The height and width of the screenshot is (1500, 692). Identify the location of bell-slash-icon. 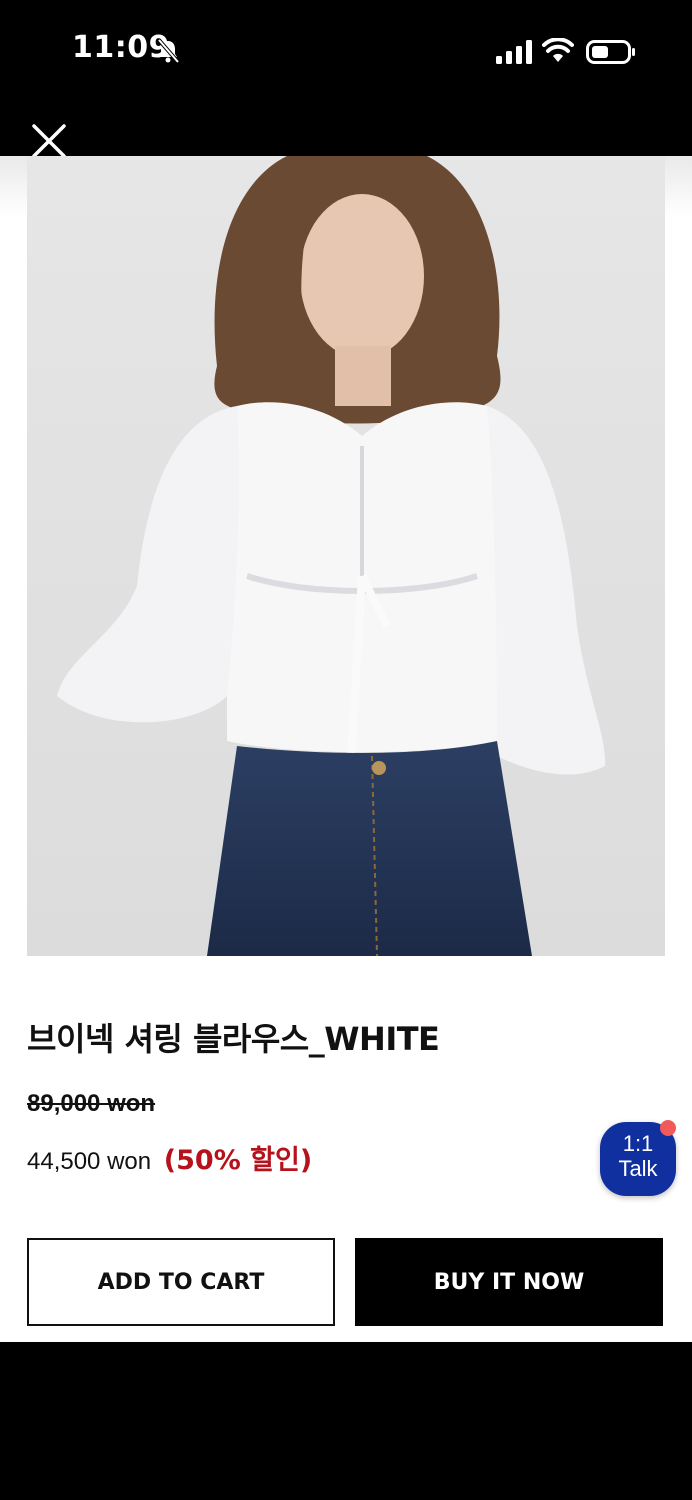
(168, 51).